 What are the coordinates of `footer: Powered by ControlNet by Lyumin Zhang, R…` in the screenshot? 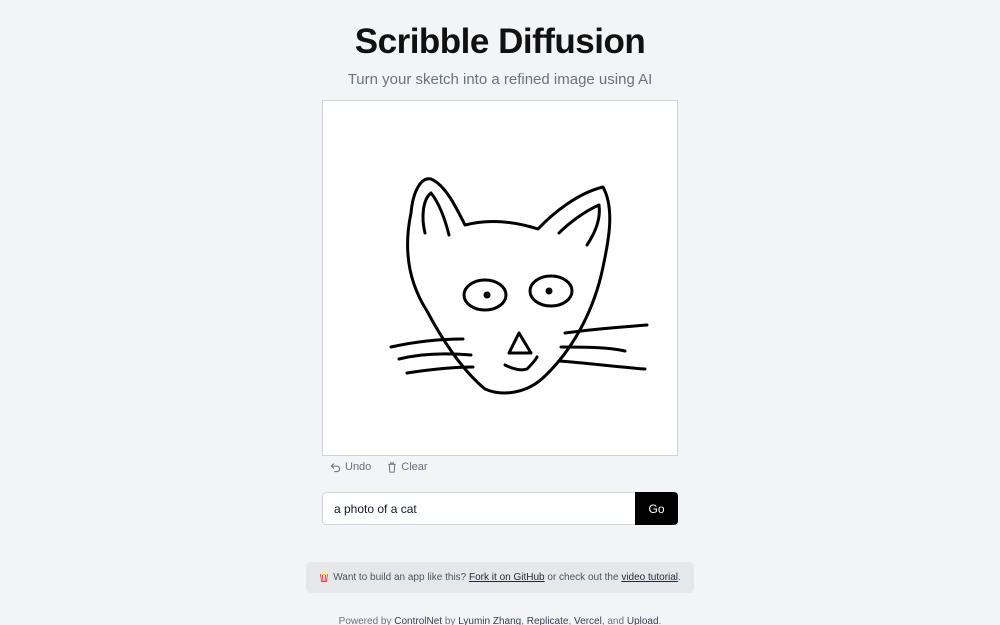 It's located at (500, 620).